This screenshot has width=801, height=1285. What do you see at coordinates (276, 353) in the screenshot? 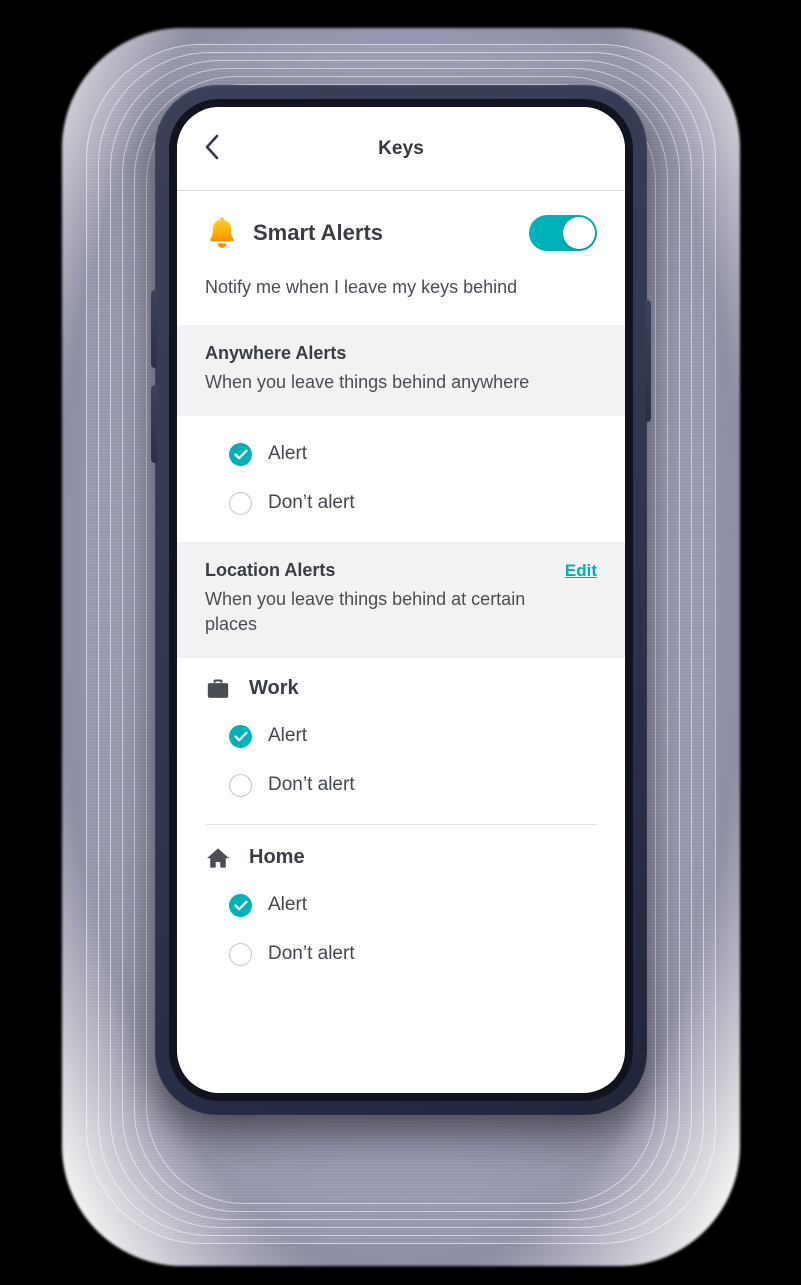
I see `anywhere-alerts-title: Anywhere Alerts` at bounding box center [276, 353].